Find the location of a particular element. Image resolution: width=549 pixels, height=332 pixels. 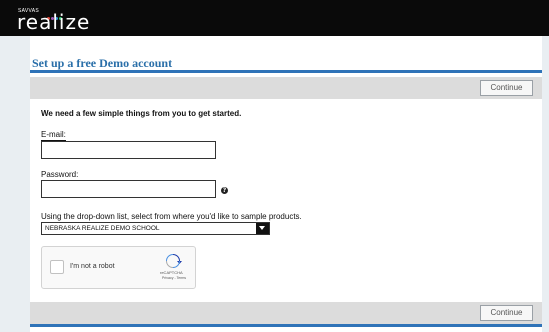

password-label: Password: is located at coordinates (60, 175).